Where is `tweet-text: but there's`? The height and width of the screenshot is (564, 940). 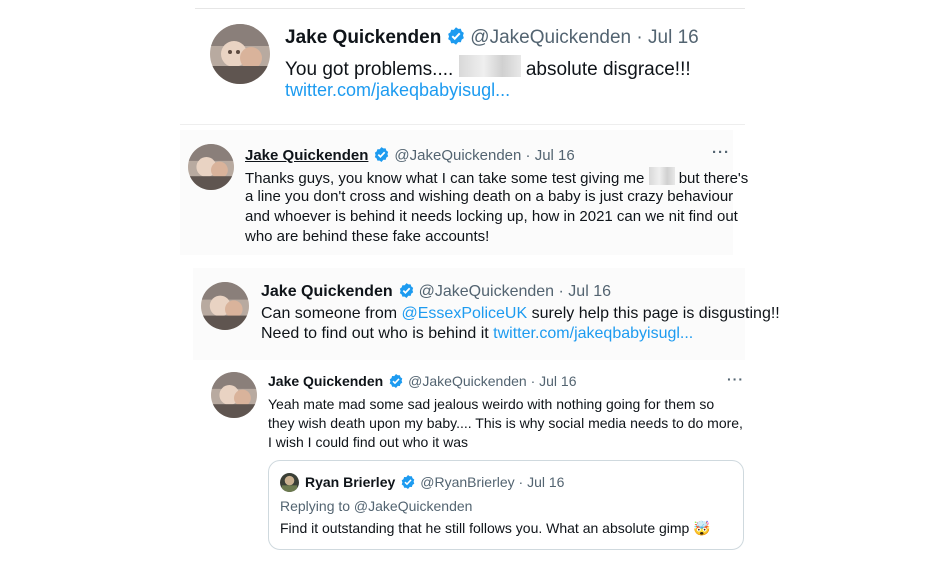
tweet-text: but there's is located at coordinates (713, 178).